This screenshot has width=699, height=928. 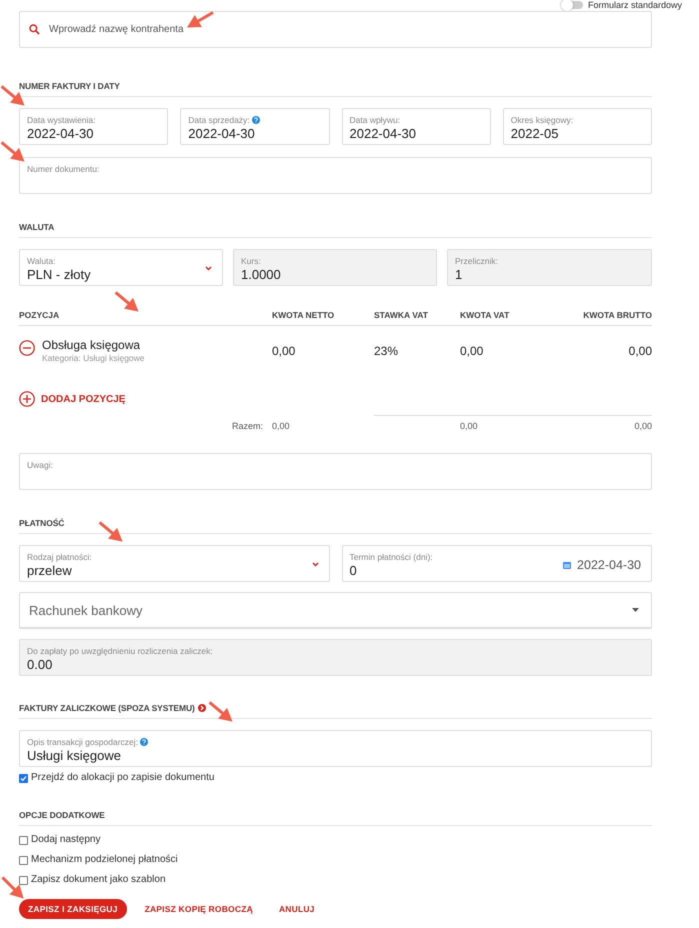 What do you see at coordinates (65, 840) in the screenshot?
I see `checkbox-label: Dodaj następny` at bounding box center [65, 840].